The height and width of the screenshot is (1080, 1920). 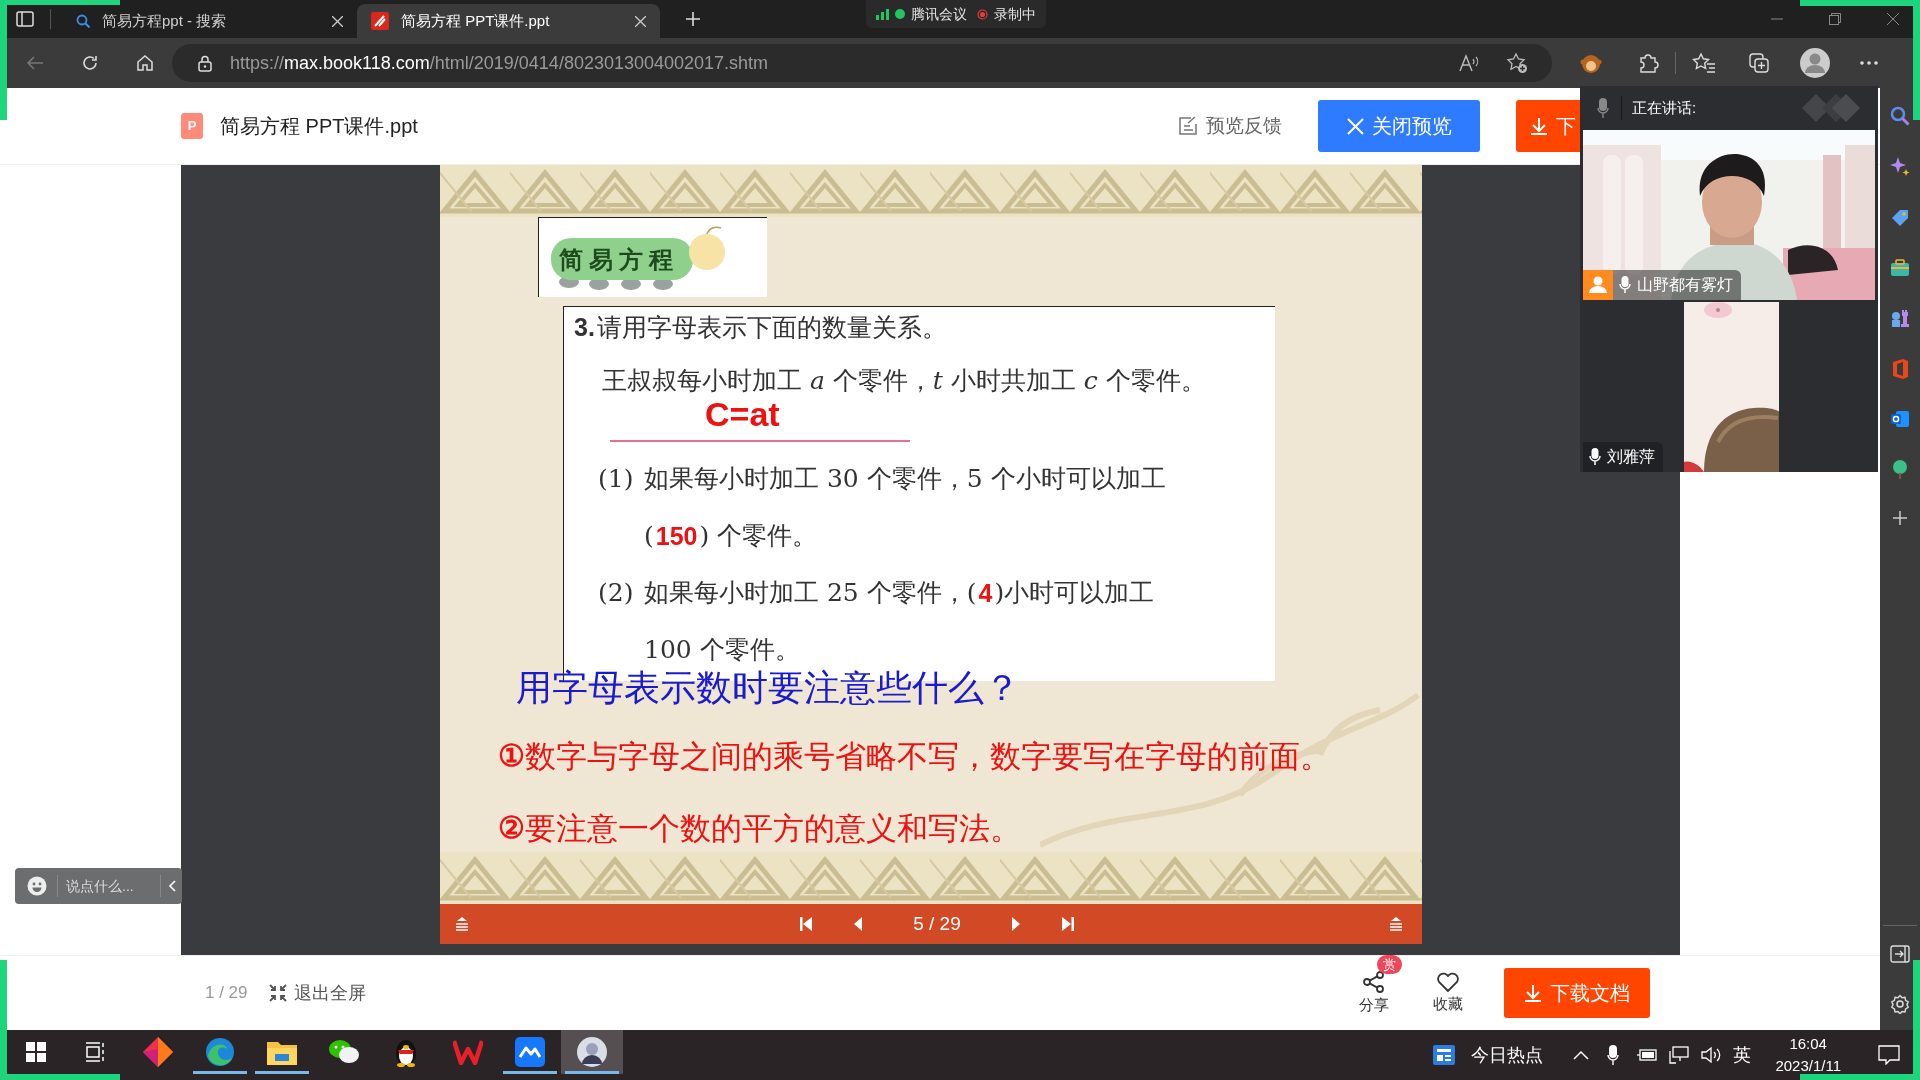 I want to click on sparkle-icon, so click(x=1900, y=167).